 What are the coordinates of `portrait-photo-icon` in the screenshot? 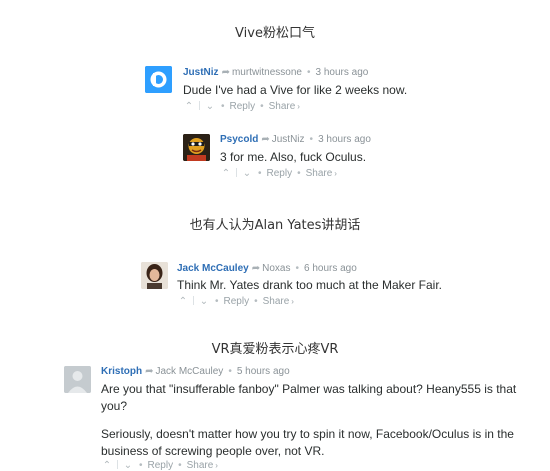 It's located at (154, 275).